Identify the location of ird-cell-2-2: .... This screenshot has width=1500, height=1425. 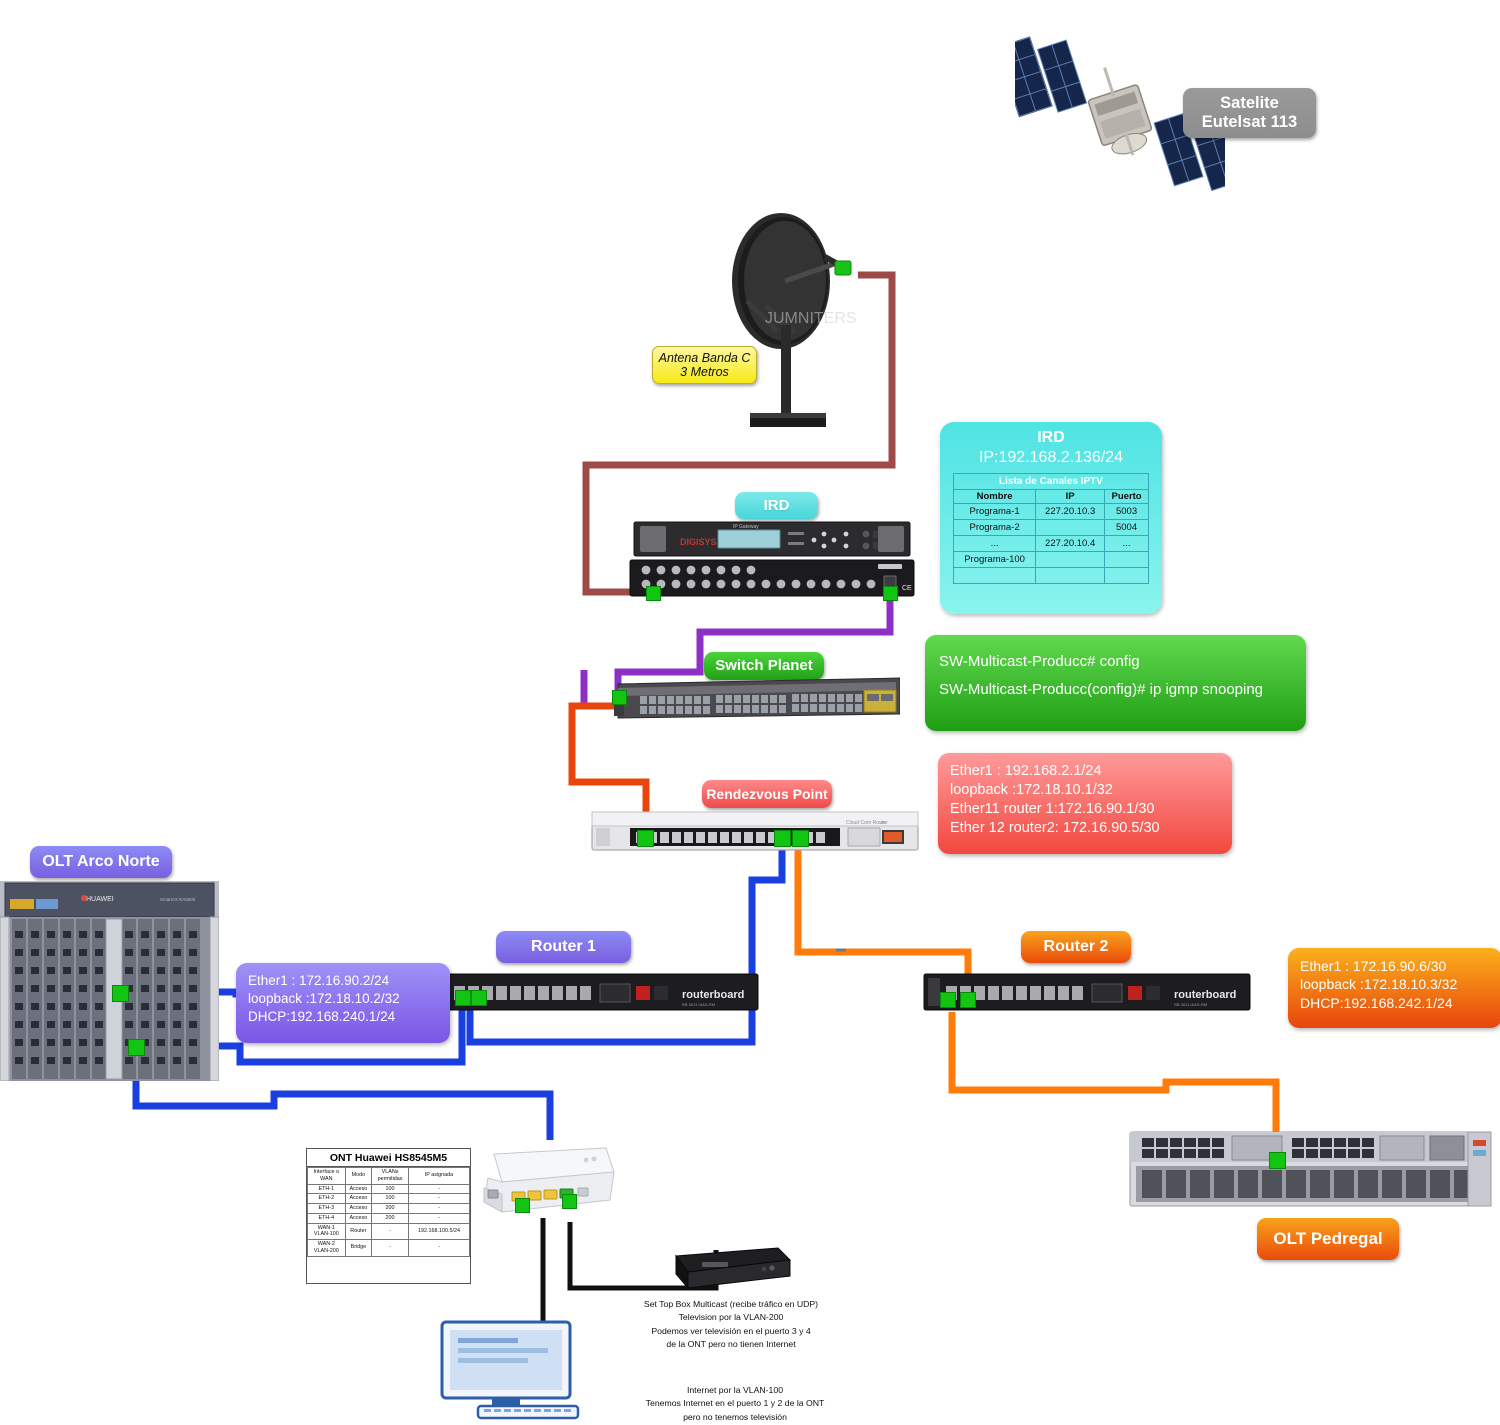
(1126, 543).